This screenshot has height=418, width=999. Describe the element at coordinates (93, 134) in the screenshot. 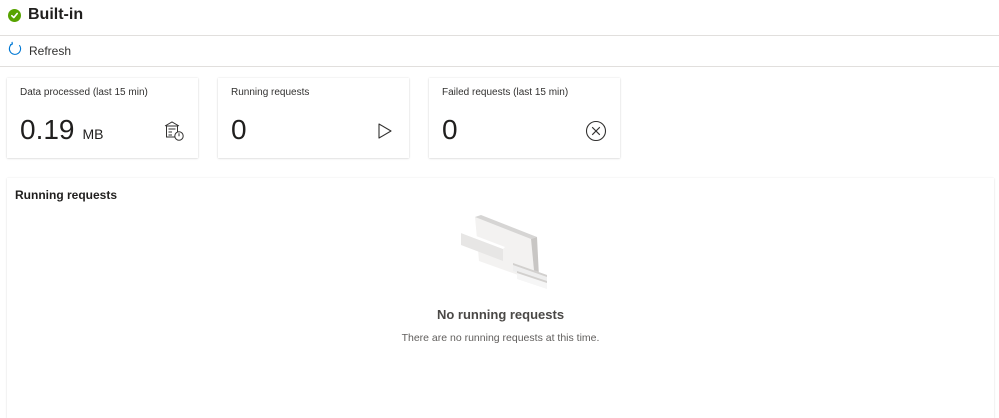

I see `card-value-unit: MB` at that location.